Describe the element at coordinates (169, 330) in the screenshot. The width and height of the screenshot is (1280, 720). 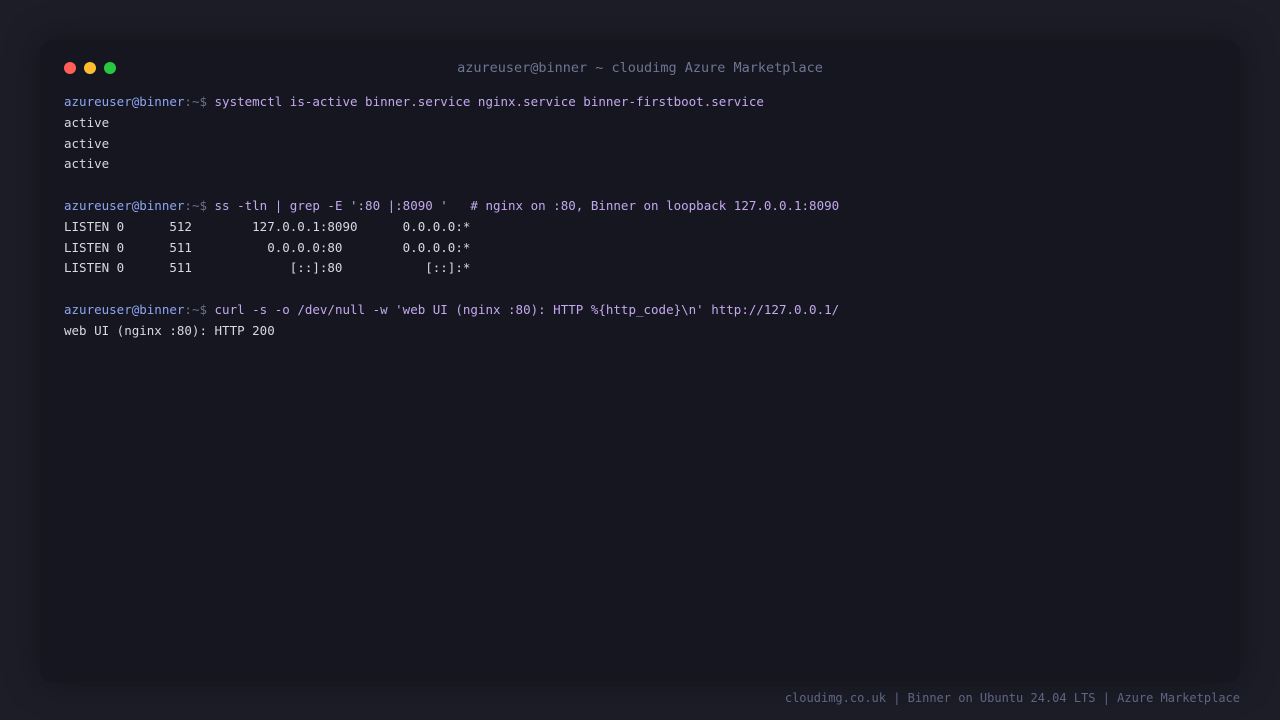
I see `output-line: web UI (nginx :80): HTTP 200` at that location.